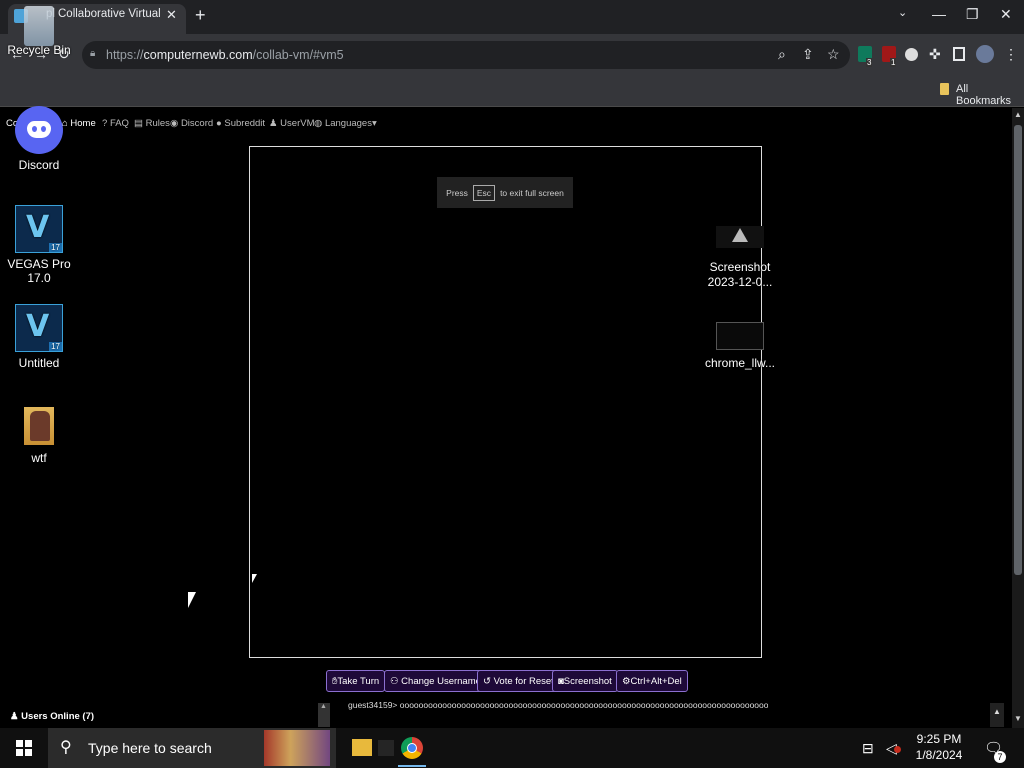 This screenshot has width=1024, height=768. Describe the element at coordinates (833, 54) in the screenshot. I see `bookmark-star-icon: ☆` at that location.